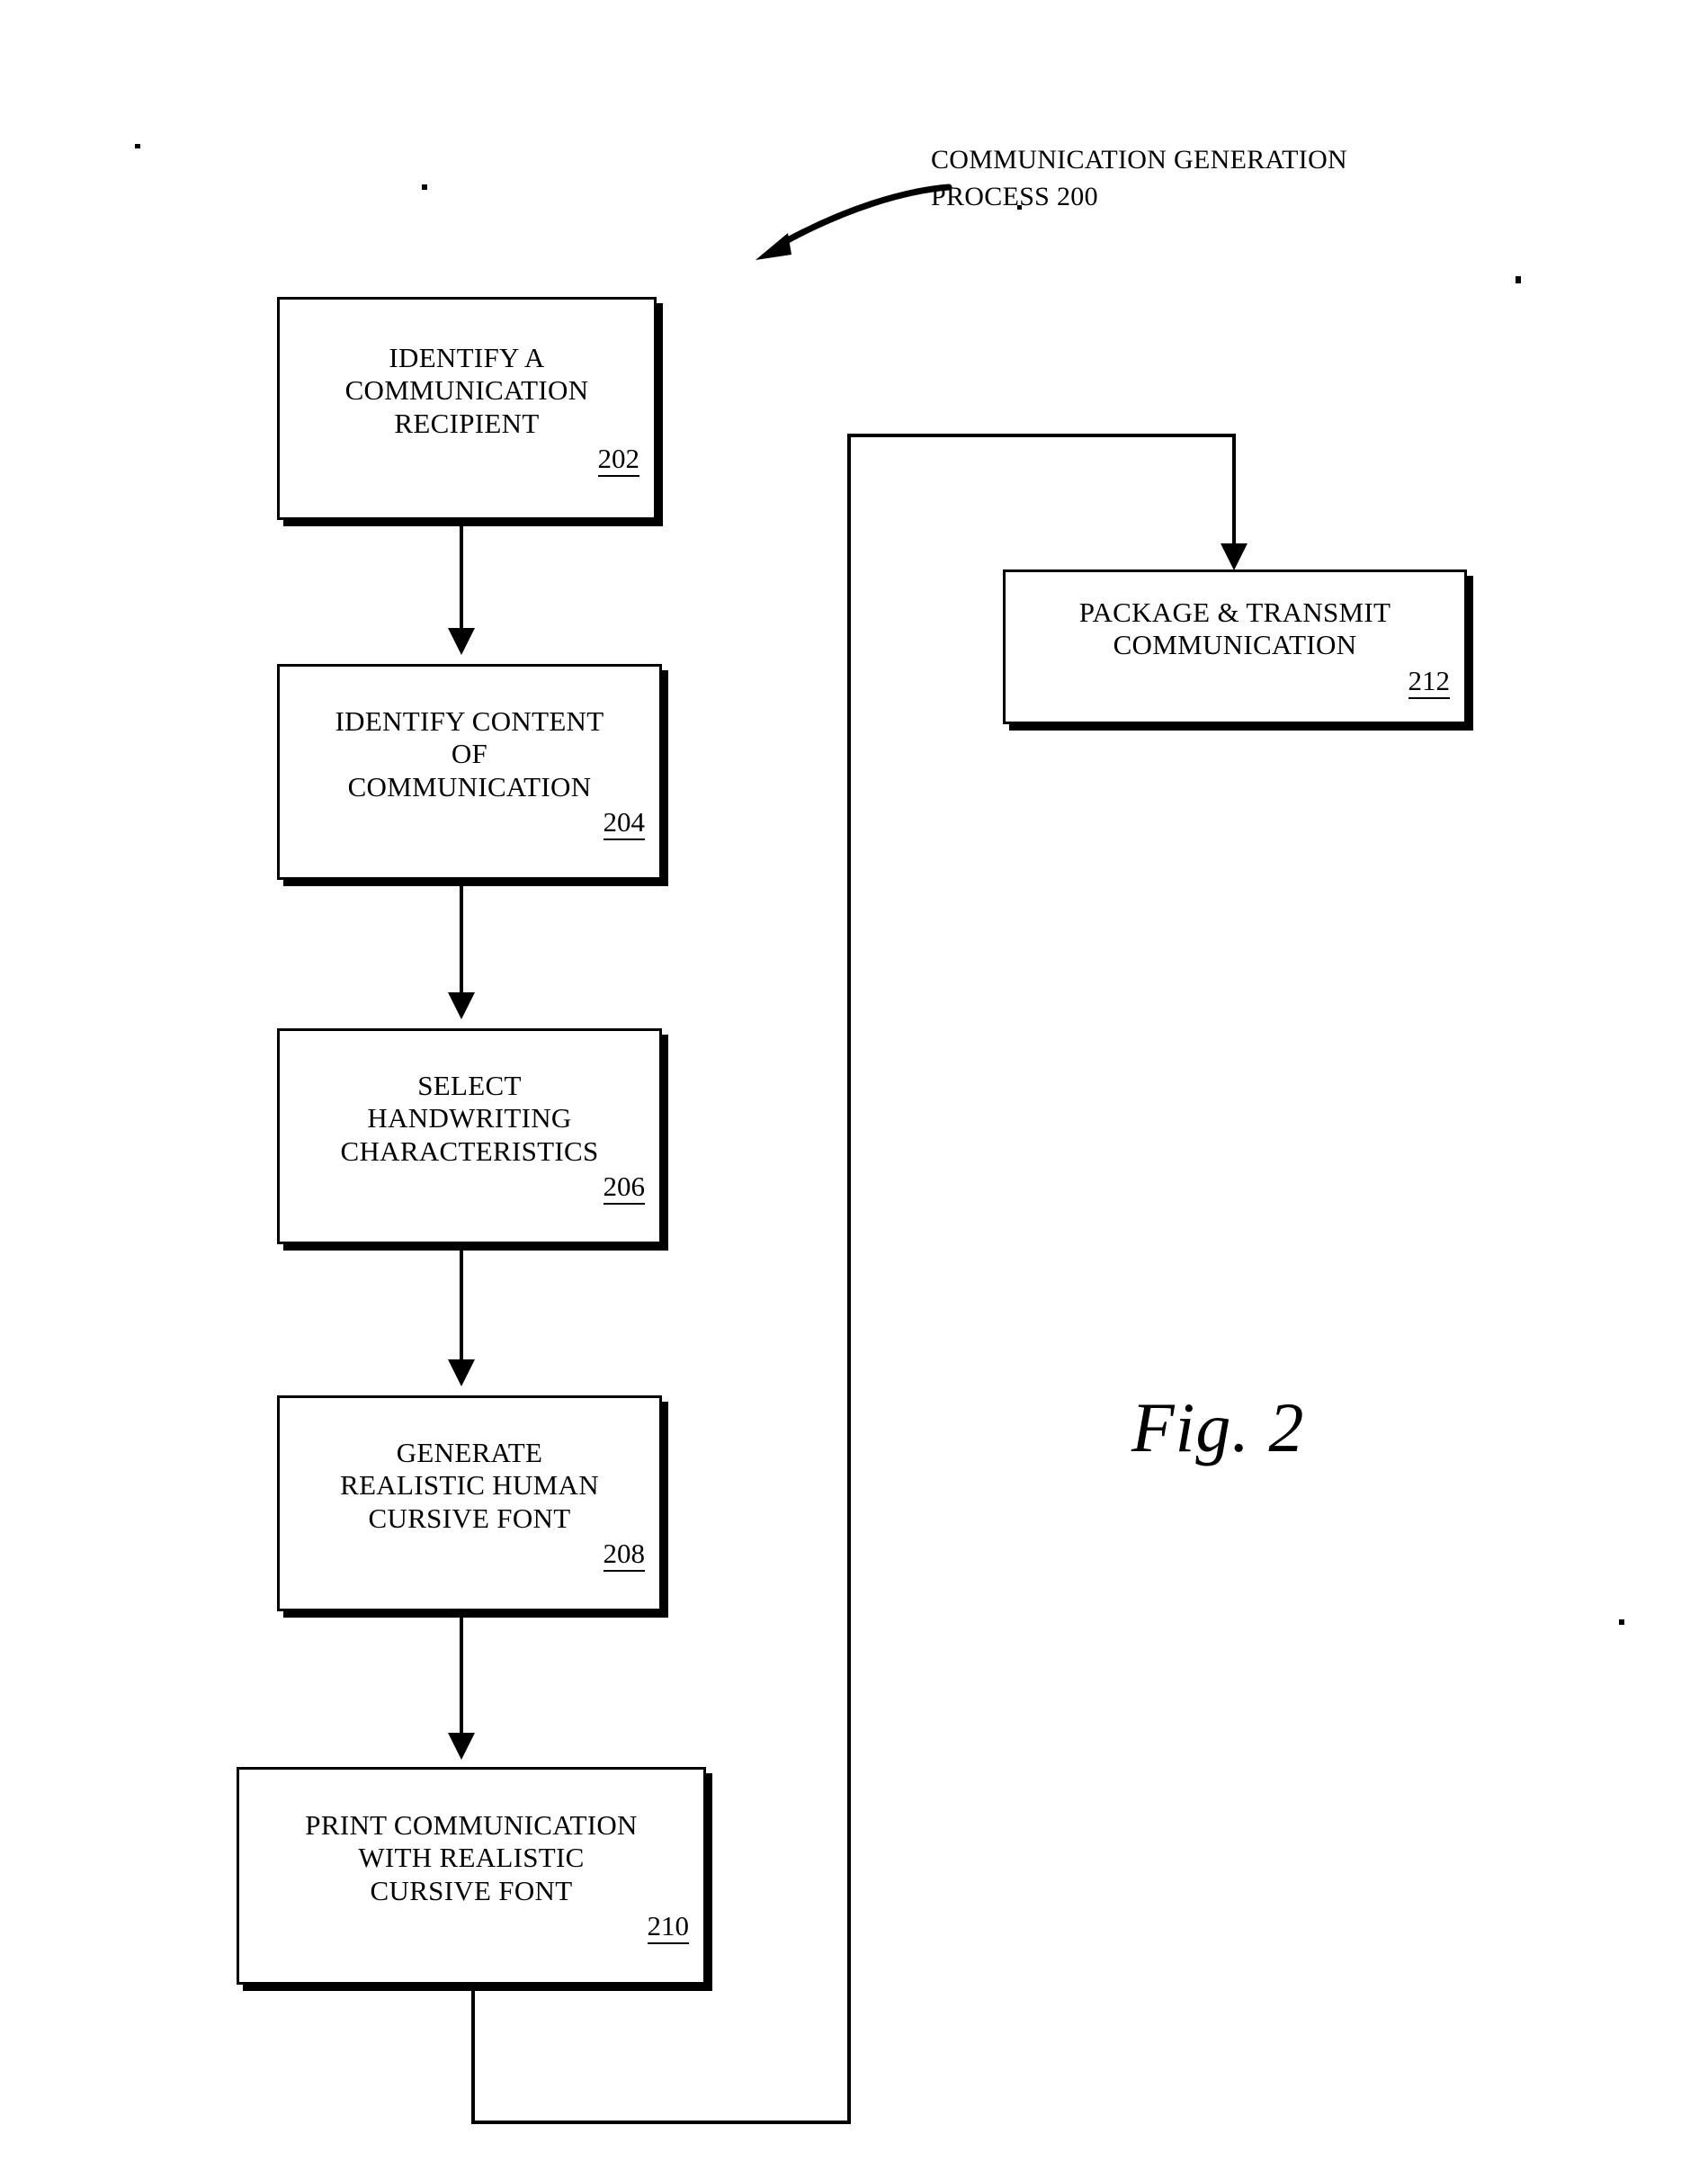 The image size is (1708, 2170). I want to click on callout-curved-arrow, so click(854, 222).